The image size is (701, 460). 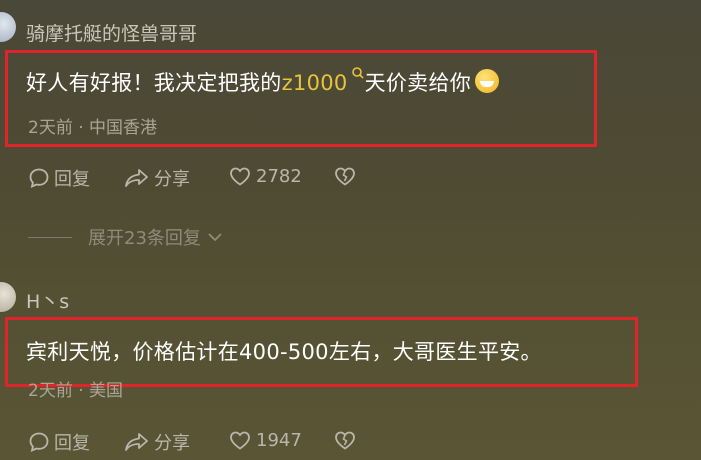 What do you see at coordinates (106, 391) in the screenshot?
I see `comment-location: 美国` at bounding box center [106, 391].